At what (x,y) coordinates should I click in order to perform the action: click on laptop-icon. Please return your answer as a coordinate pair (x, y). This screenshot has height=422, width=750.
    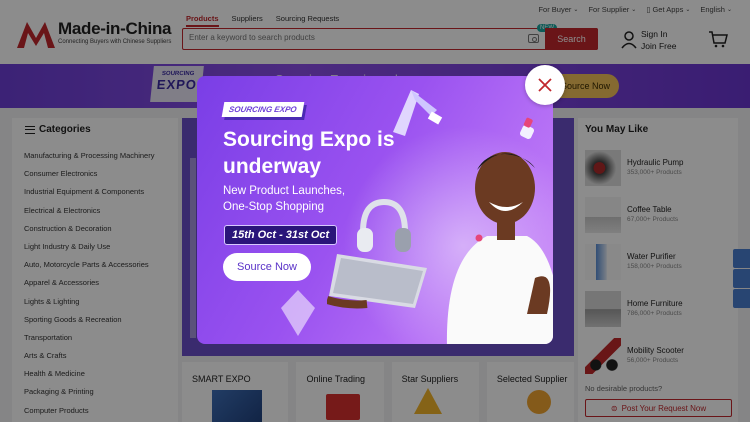
    Looking at the image, I should click on (377, 281).